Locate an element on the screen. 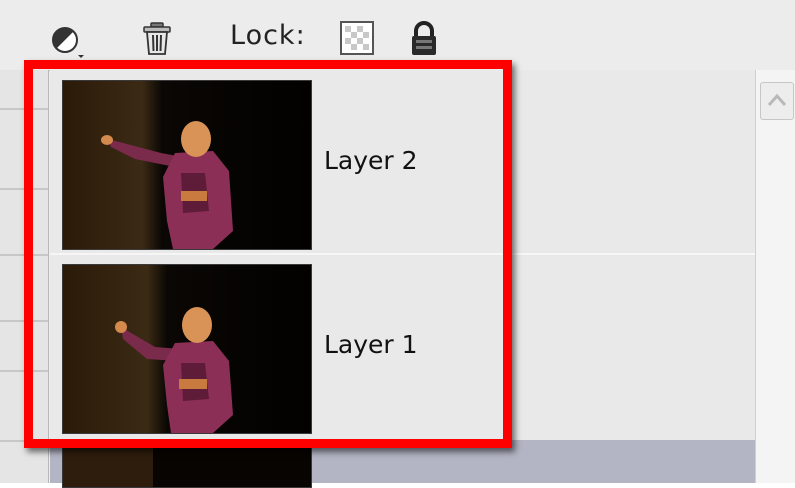  lock-transparent-pixels-icon is located at coordinates (357, 38).